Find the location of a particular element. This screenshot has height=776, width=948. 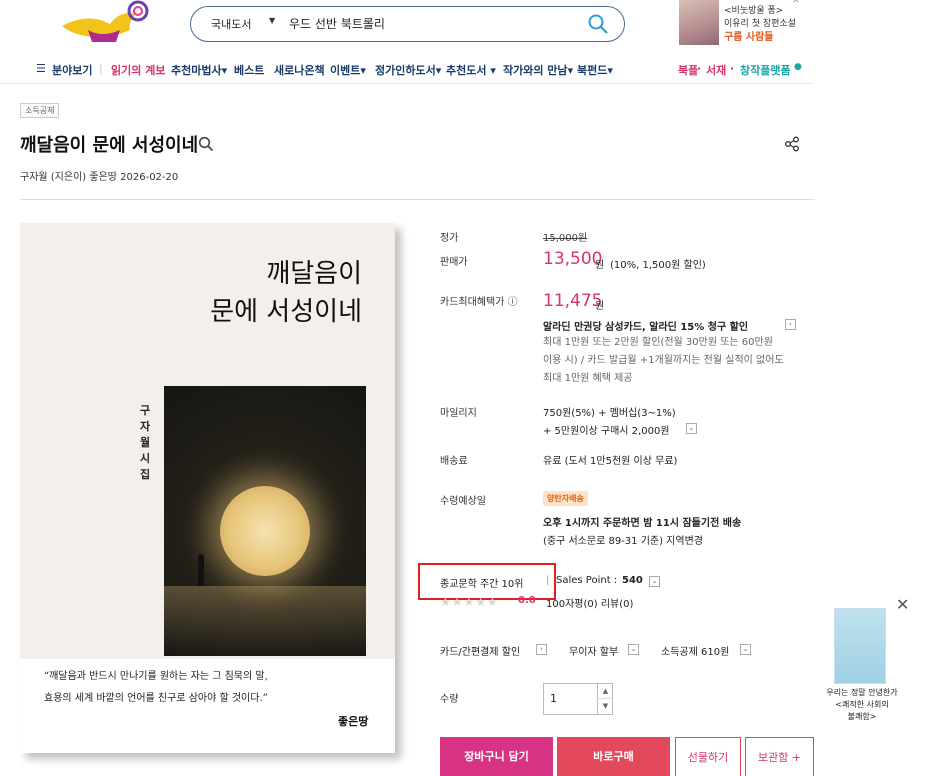

card-promo: 알라딘 만권당 삼성카드, 알라딘 15% 청구 할인 is located at coordinates (645, 325).